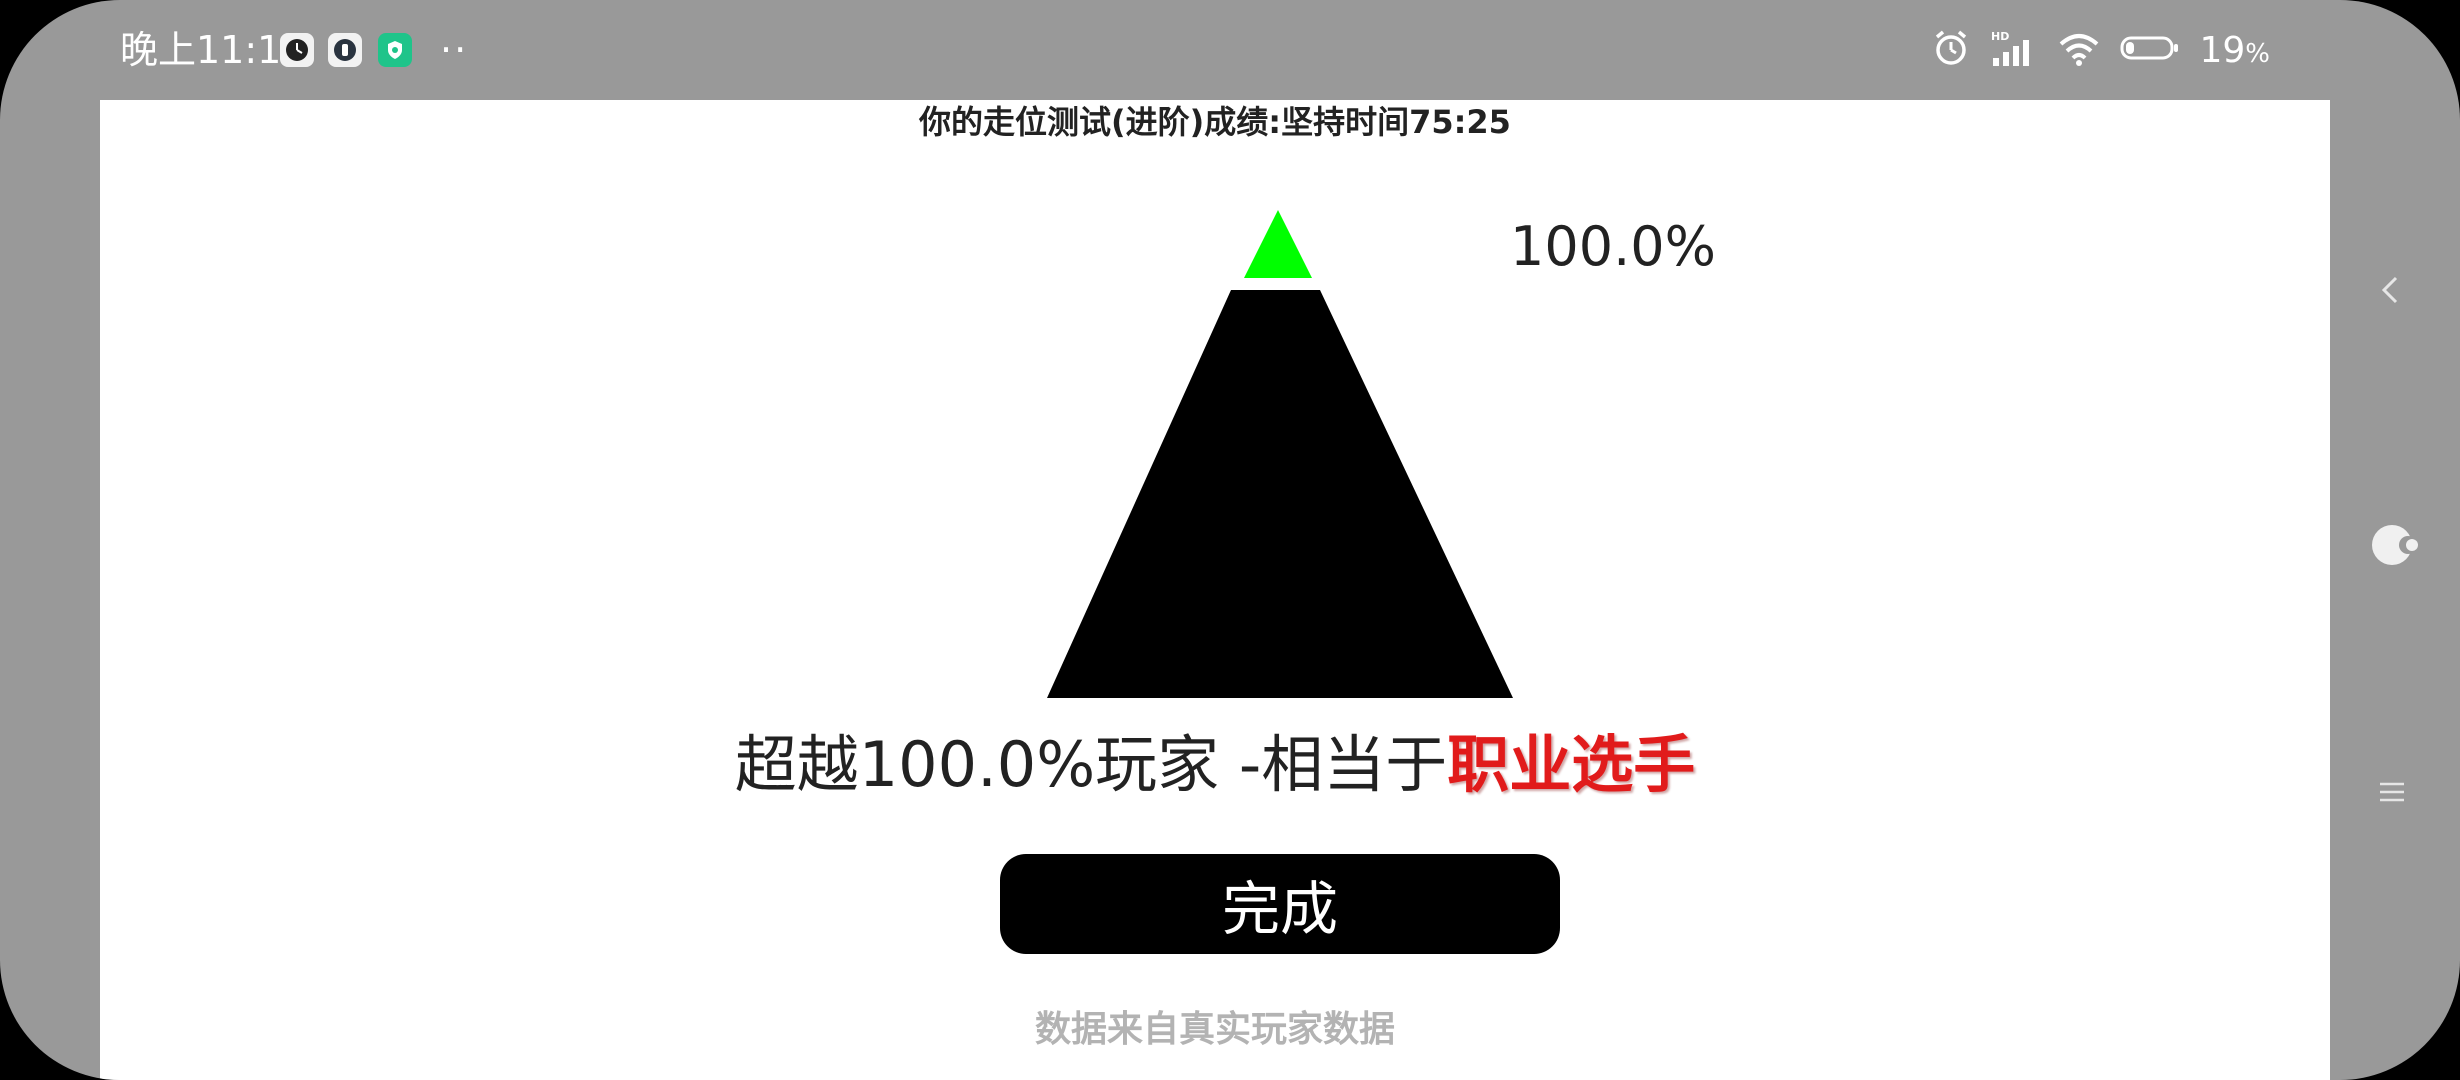  What do you see at coordinates (2395, 590) in the screenshot?
I see `navigation-bar` at bounding box center [2395, 590].